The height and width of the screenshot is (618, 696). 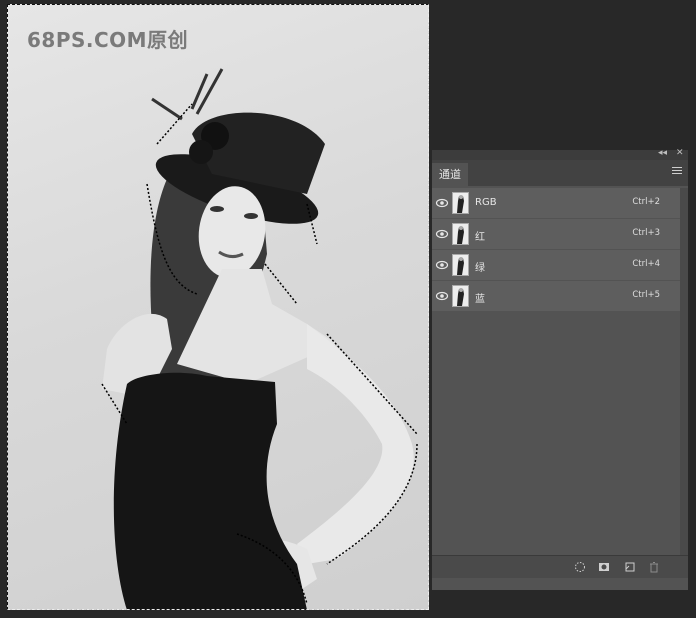 I want to click on panel-title-bar: ◂◂ ✕, so click(x=560, y=154).